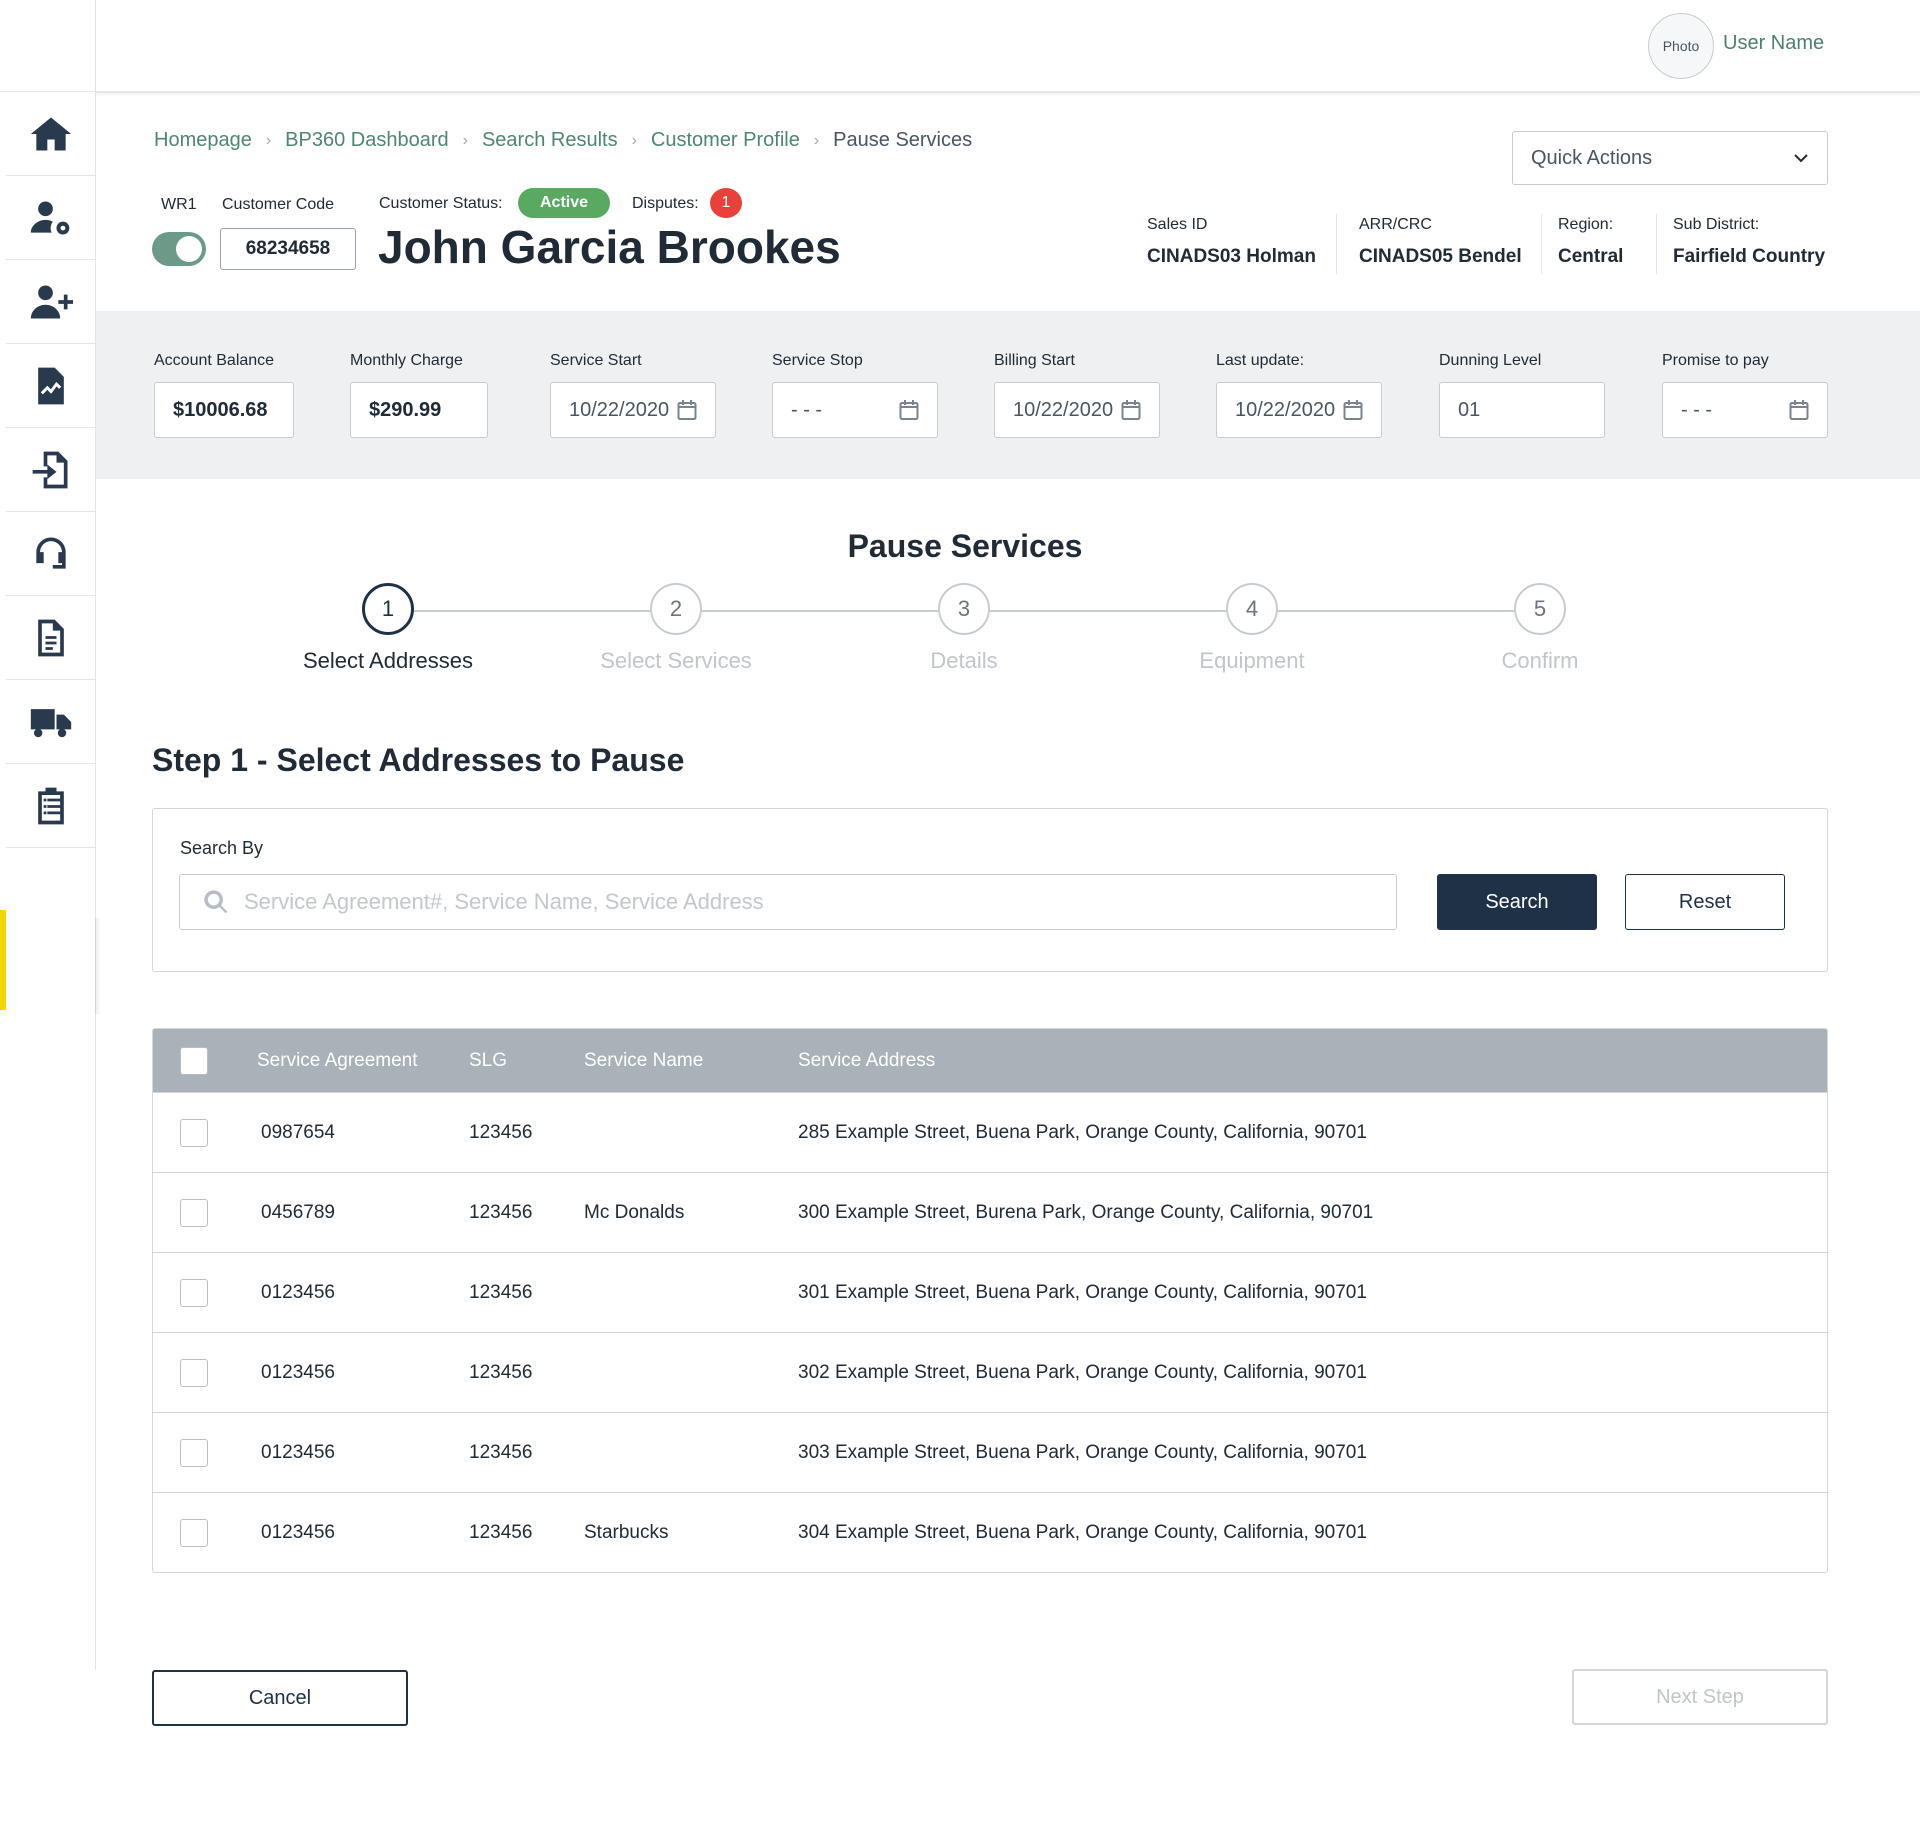 The height and width of the screenshot is (1824, 1920). I want to click on dunning-level-input: 01, so click(1522, 410).